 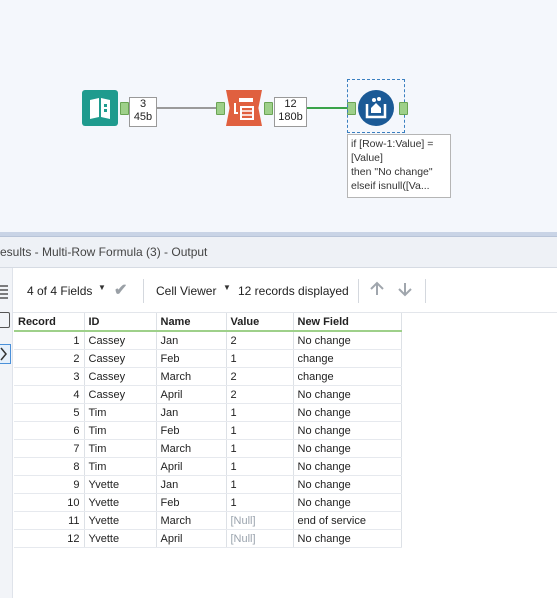 I want to click on table-row: 12 Yvette April [Null] No change, so click(x=208, y=538).